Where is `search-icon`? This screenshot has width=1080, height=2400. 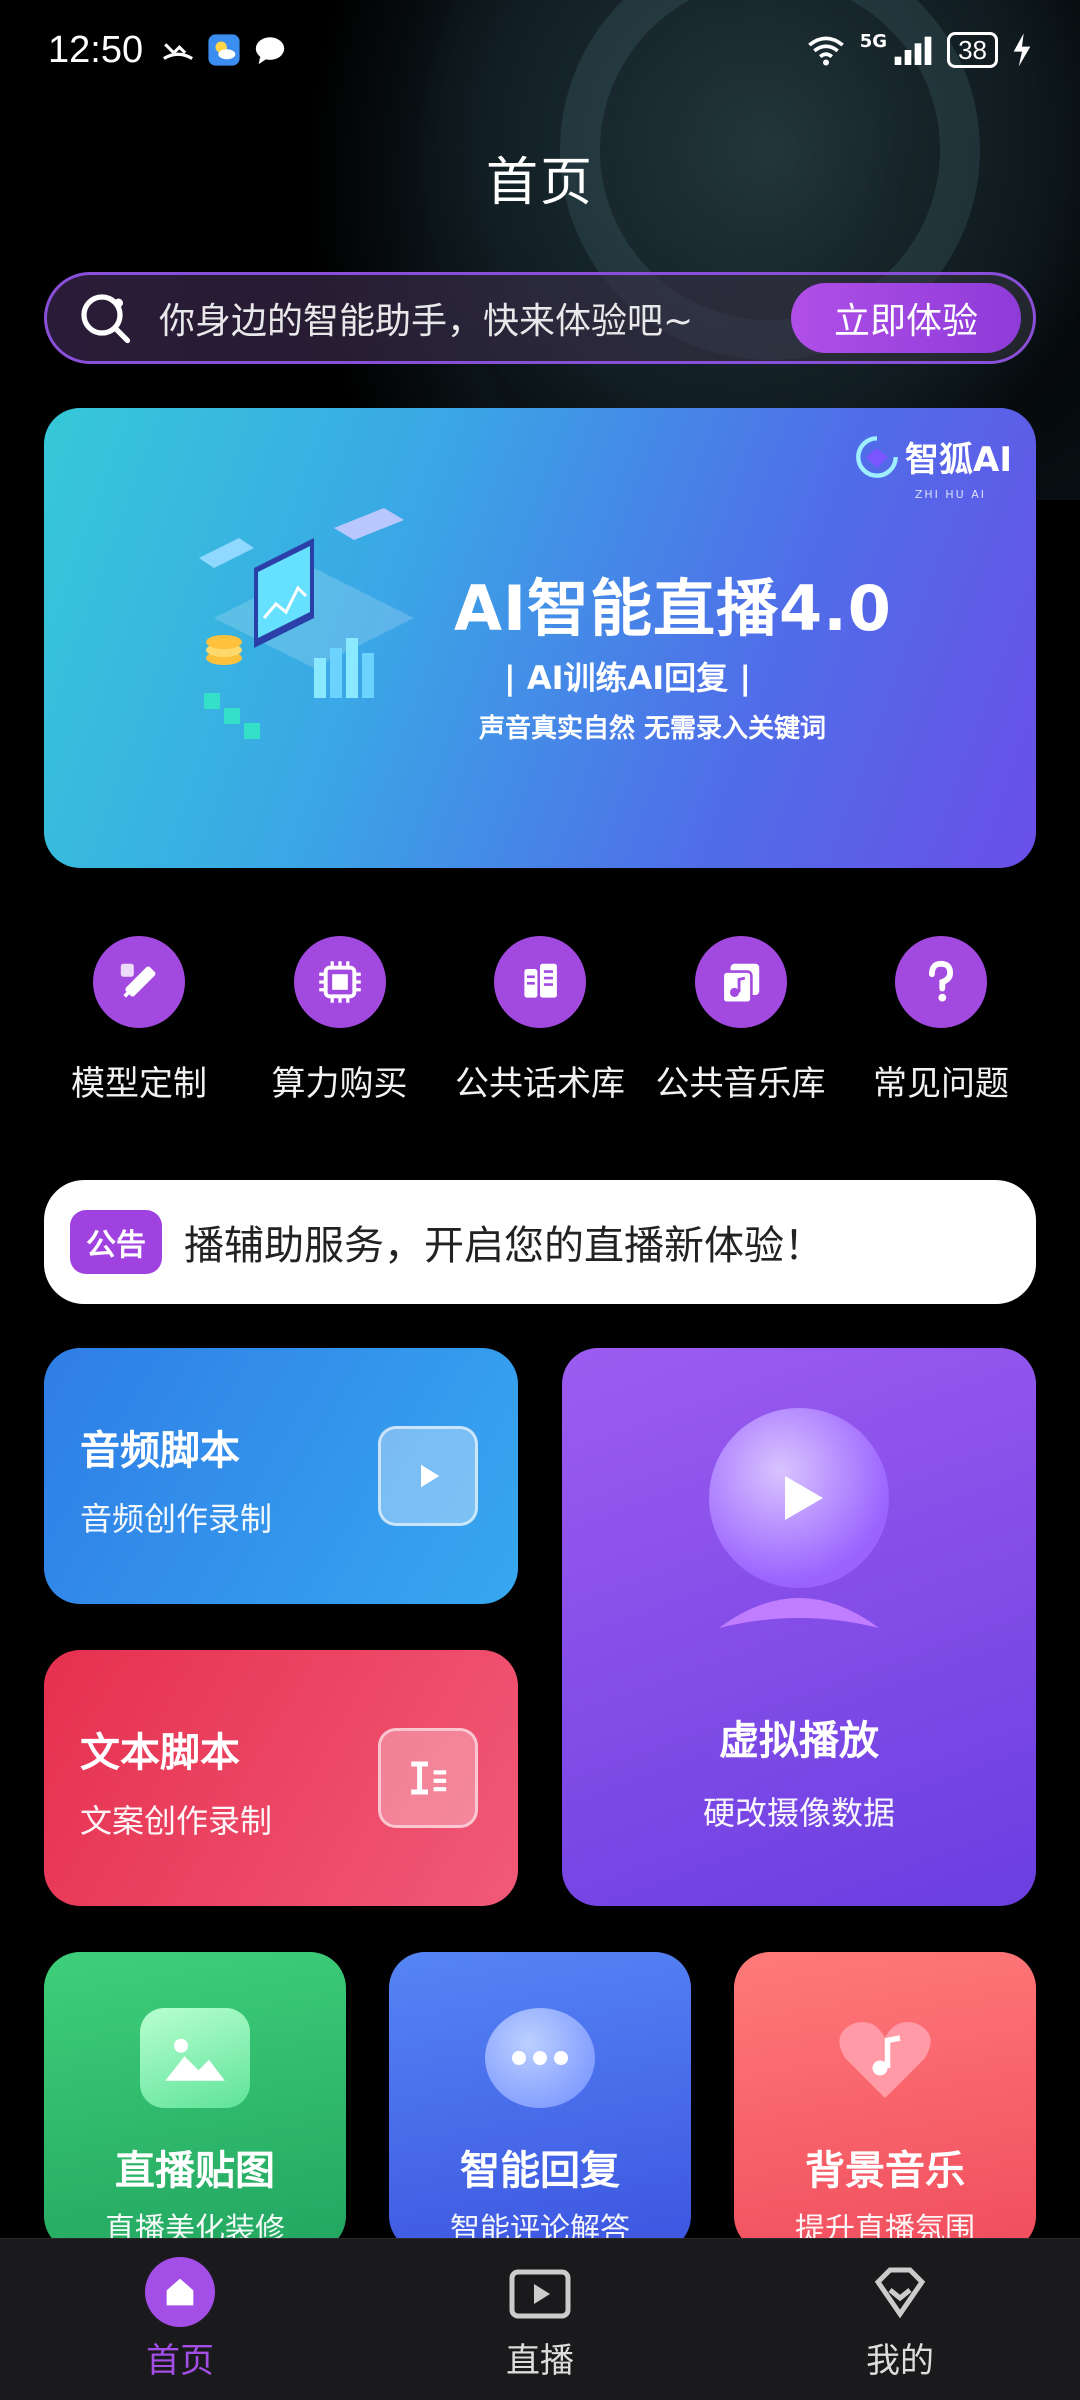 search-icon is located at coordinates (106, 319).